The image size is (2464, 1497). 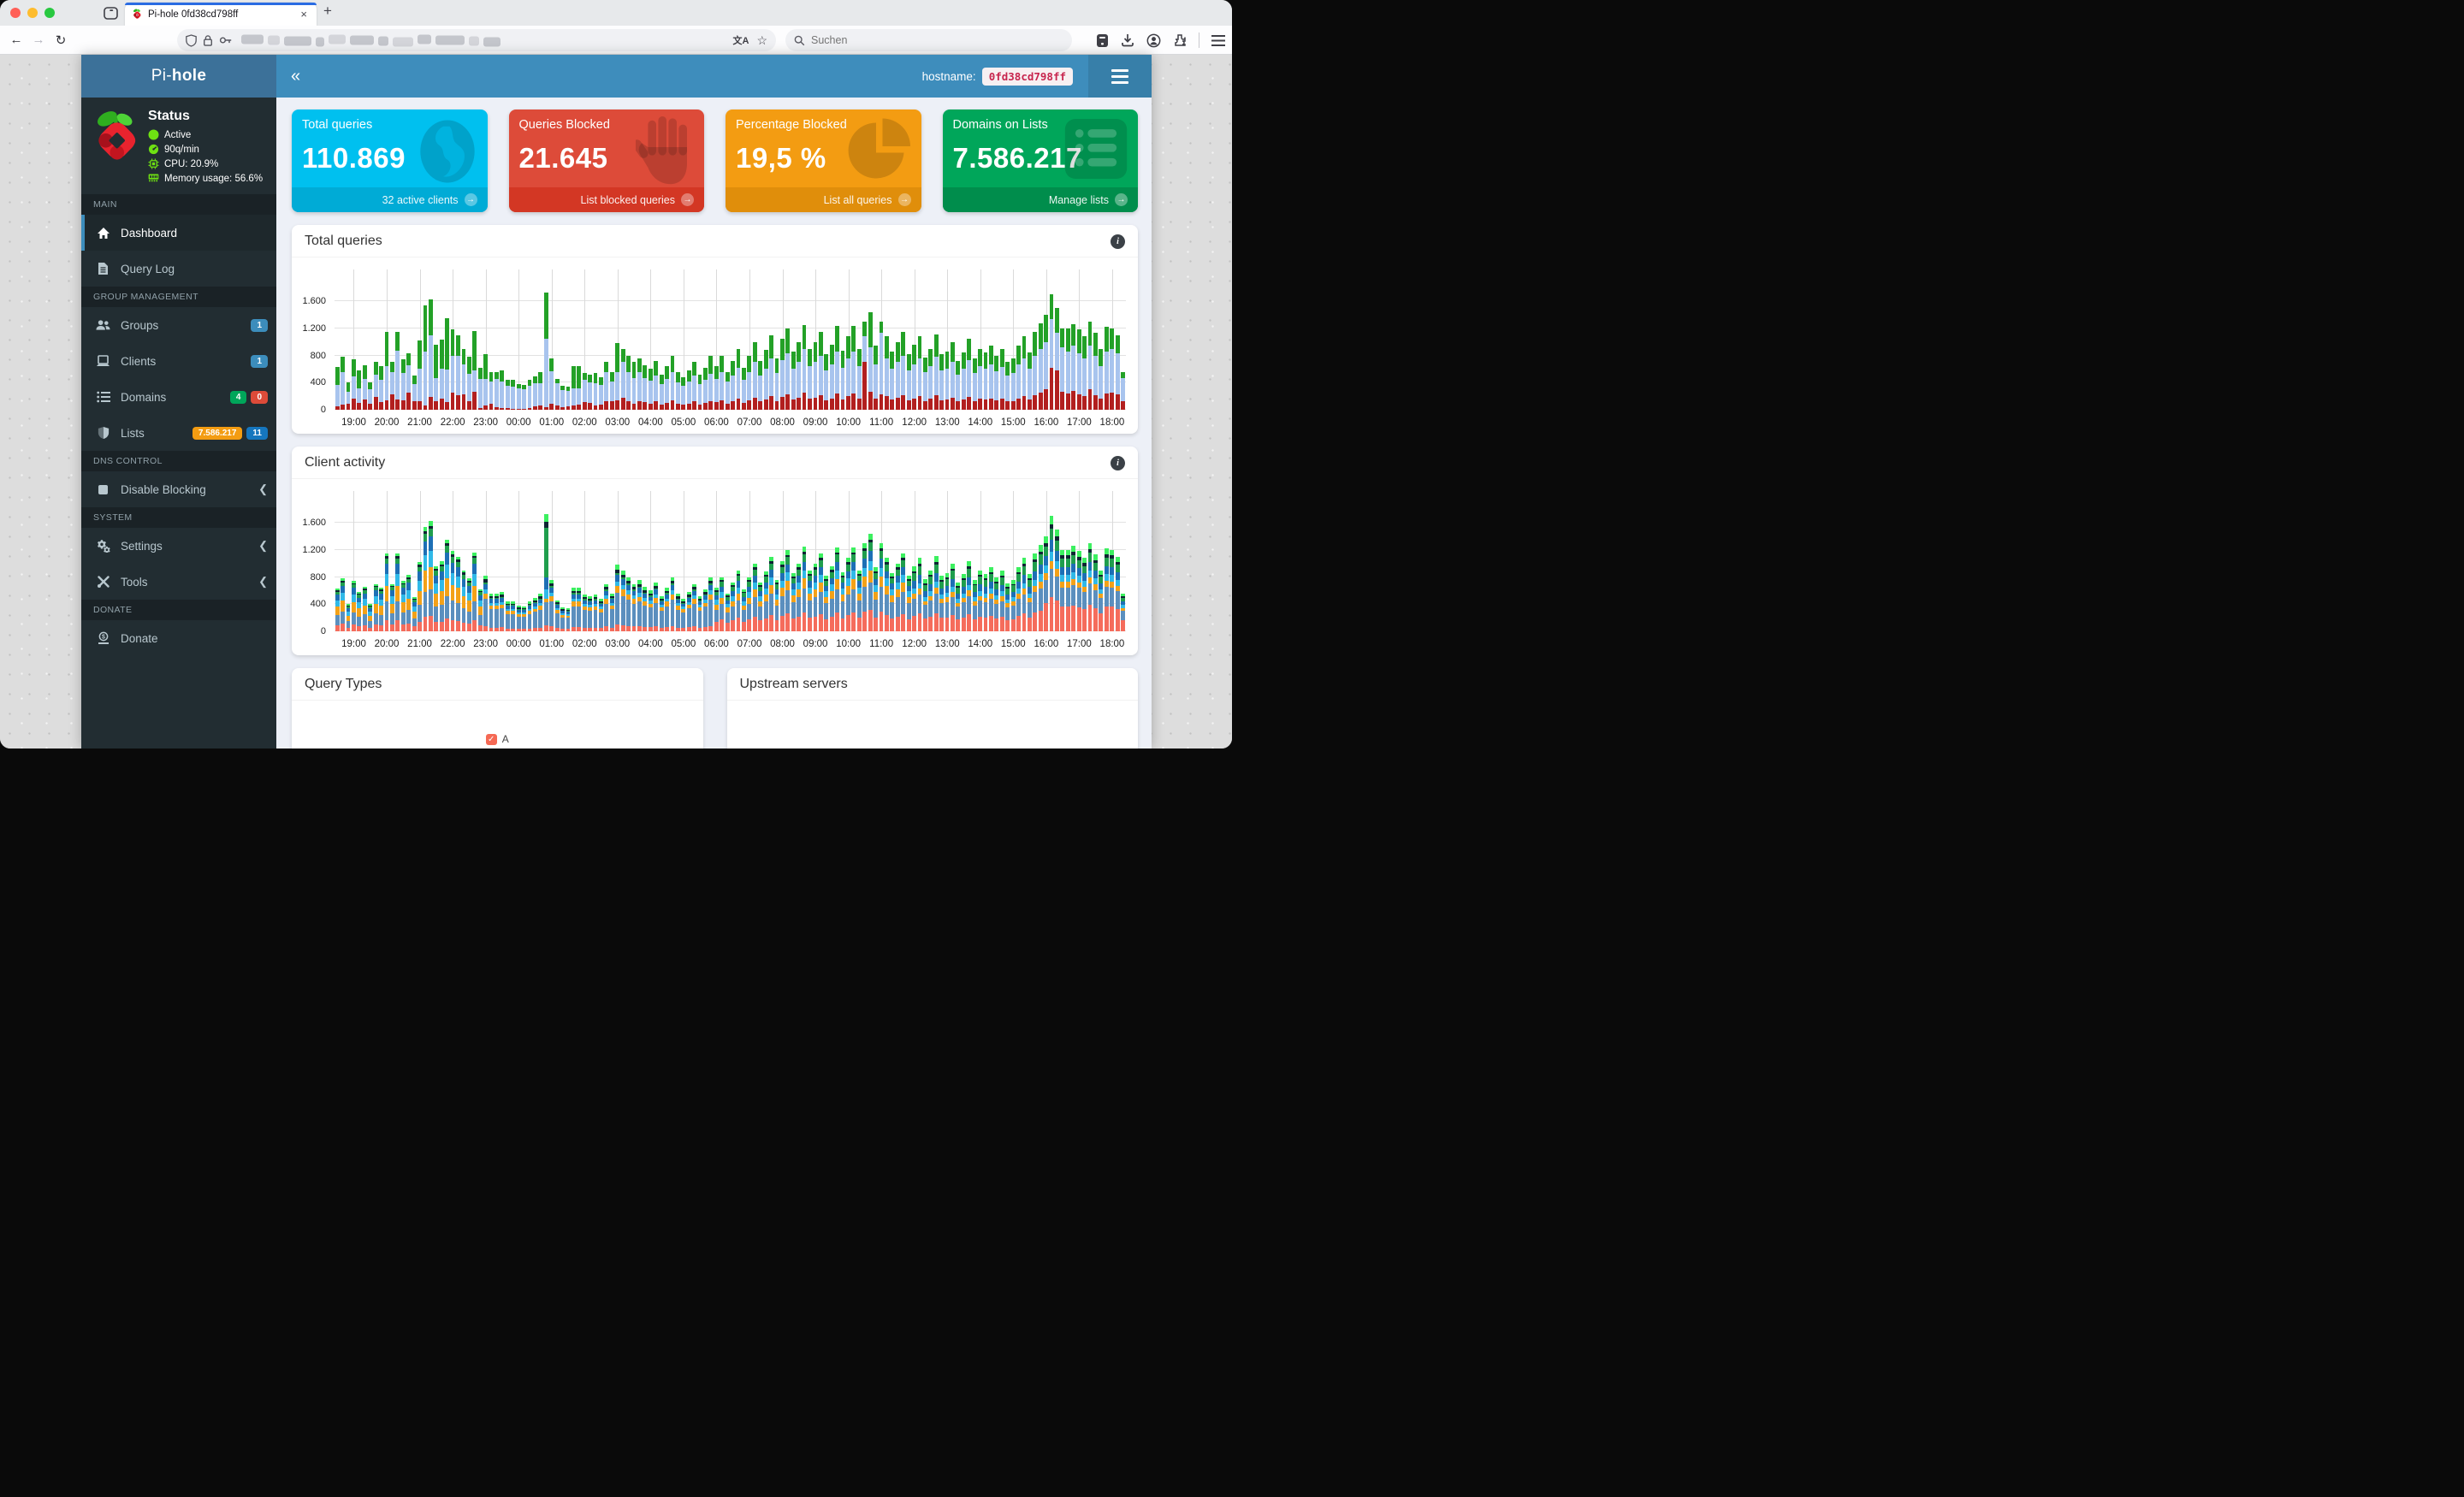 What do you see at coordinates (823, 199) in the screenshot?
I see `card-footer-link: List all queries →` at bounding box center [823, 199].